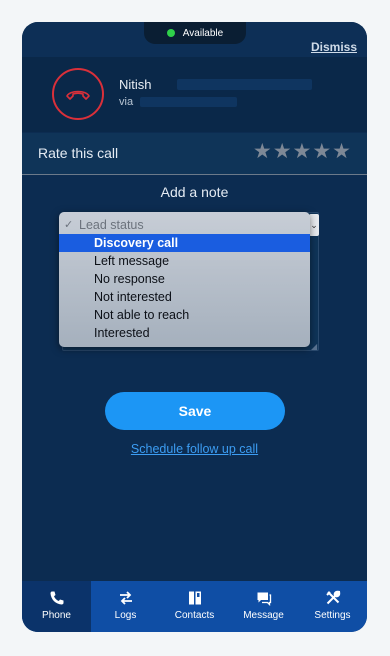 This screenshot has width=390, height=656. I want to click on tab-settings: Settings, so click(332, 606).